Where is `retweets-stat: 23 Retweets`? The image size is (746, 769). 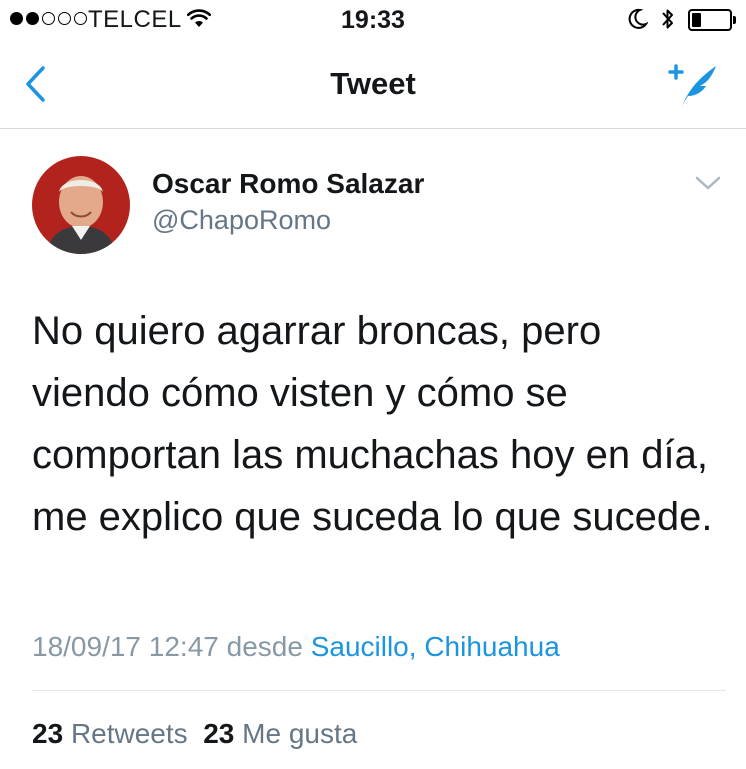
retweets-stat: 23 Retweets is located at coordinates (110, 733).